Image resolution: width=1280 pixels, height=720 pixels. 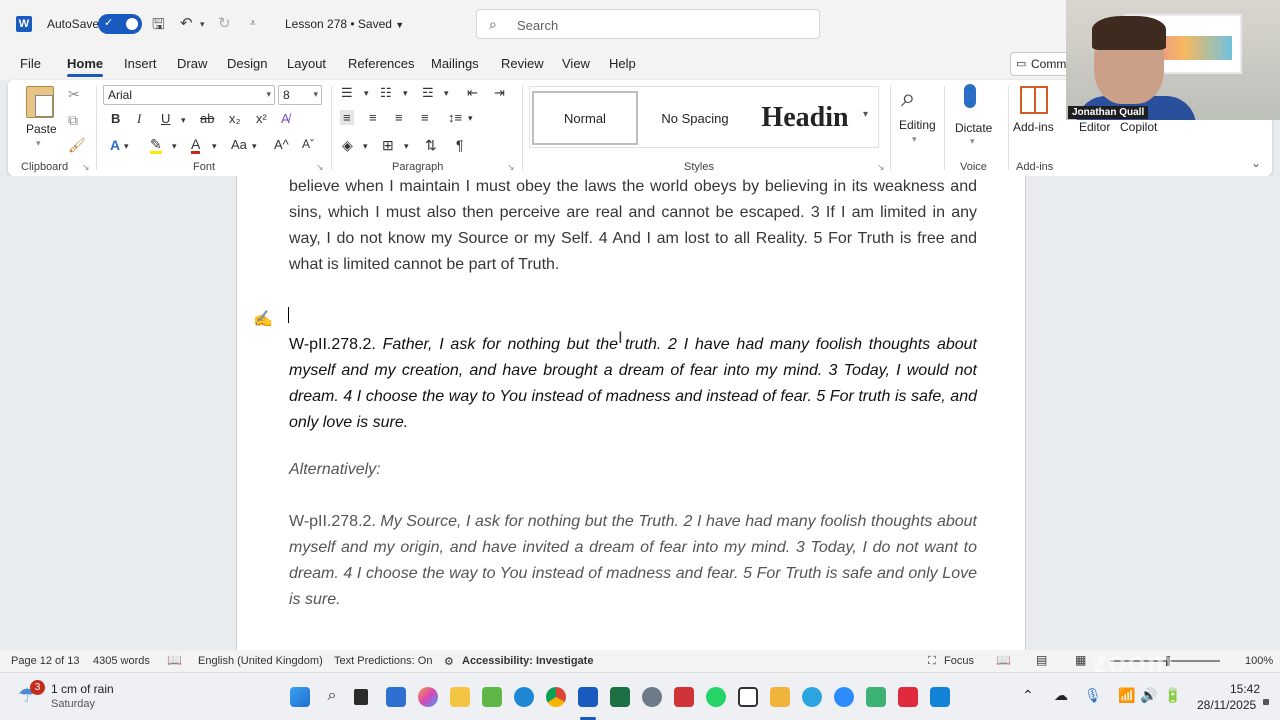 What do you see at coordinates (970, 96) in the screenshot?
I see `microphone-icon` at bounding box center [970, 96].